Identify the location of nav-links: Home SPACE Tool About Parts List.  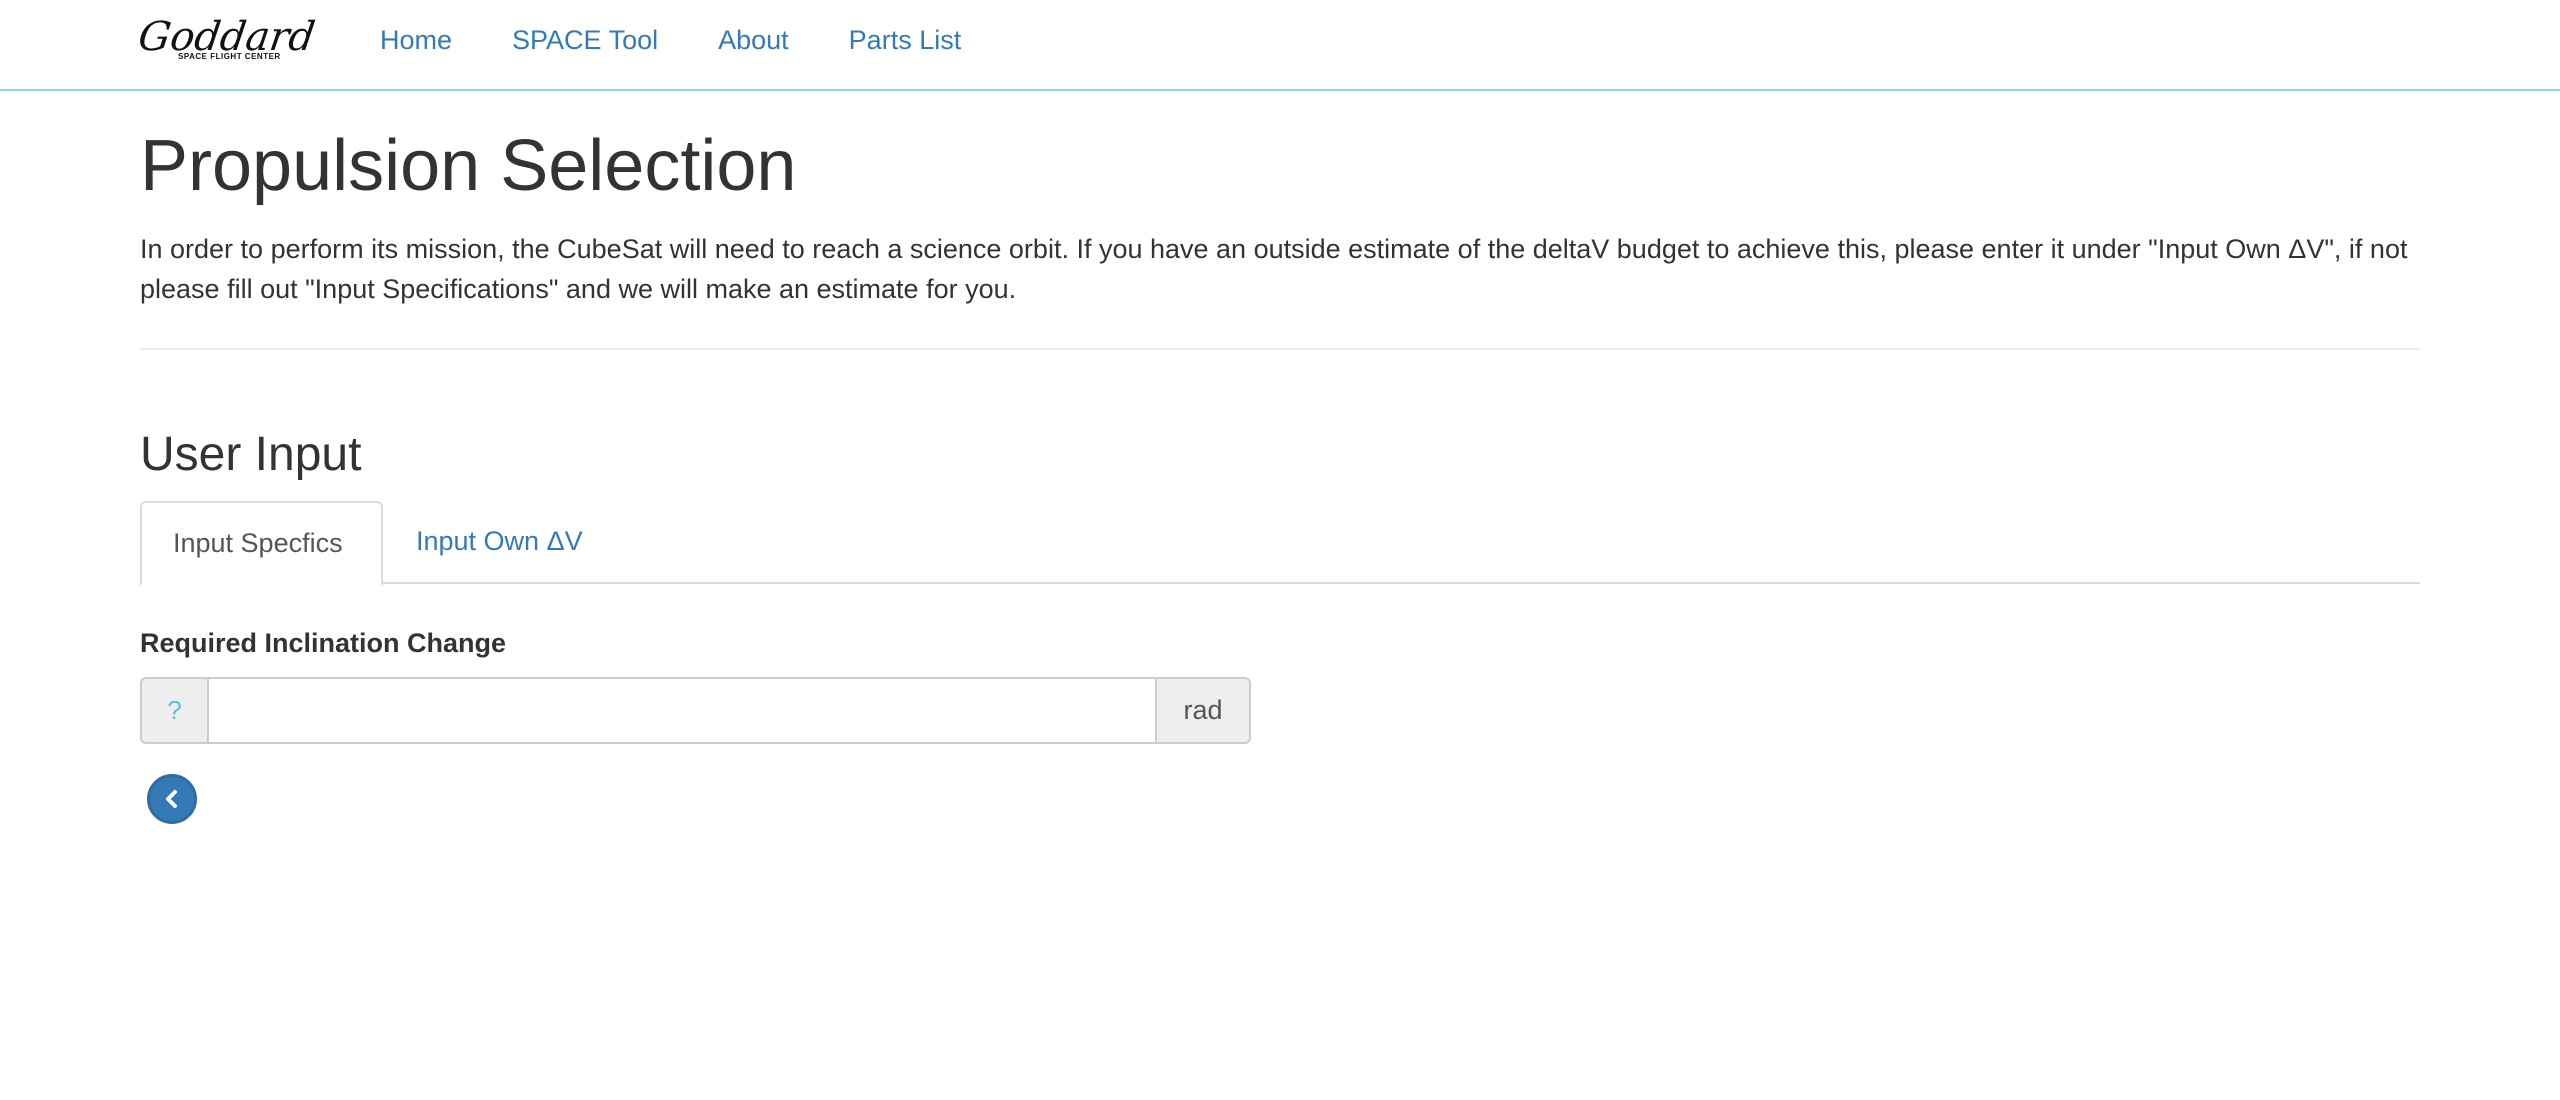
(700, 40).